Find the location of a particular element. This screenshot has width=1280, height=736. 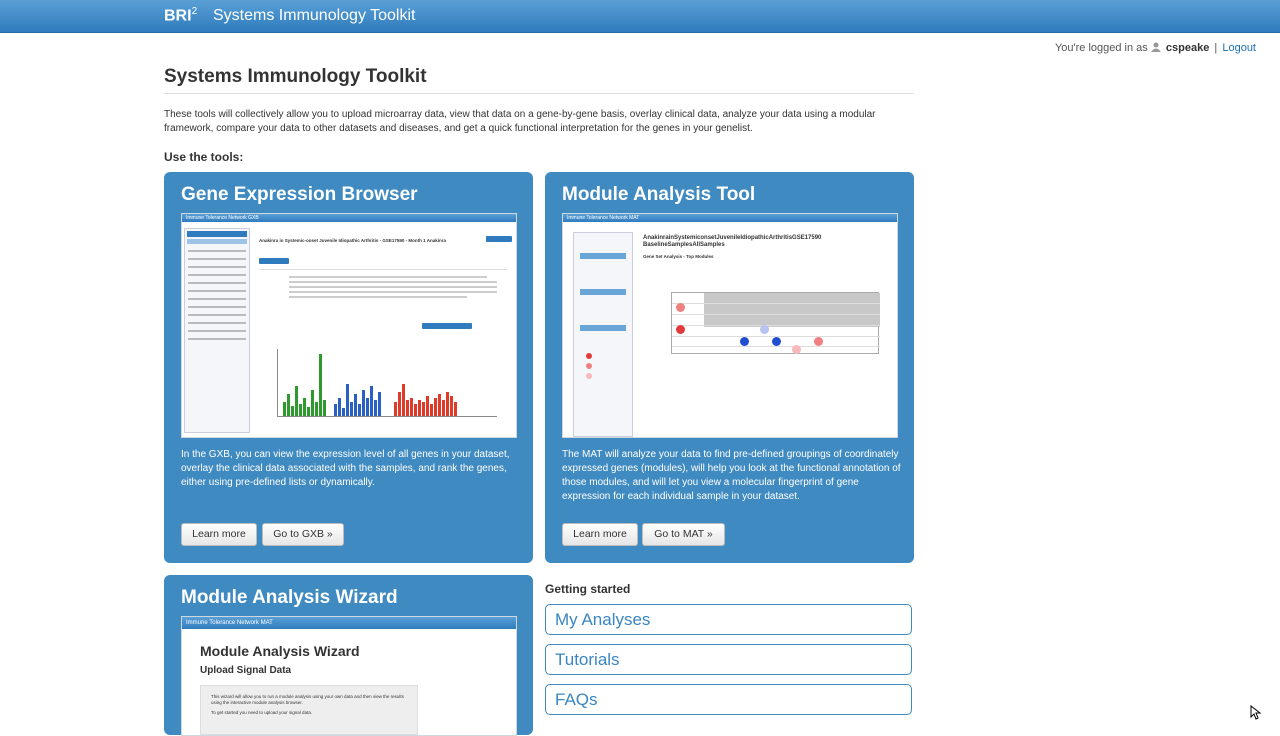

go-to-mat-button: Go to MAT » is located at coordinates (683, 534).